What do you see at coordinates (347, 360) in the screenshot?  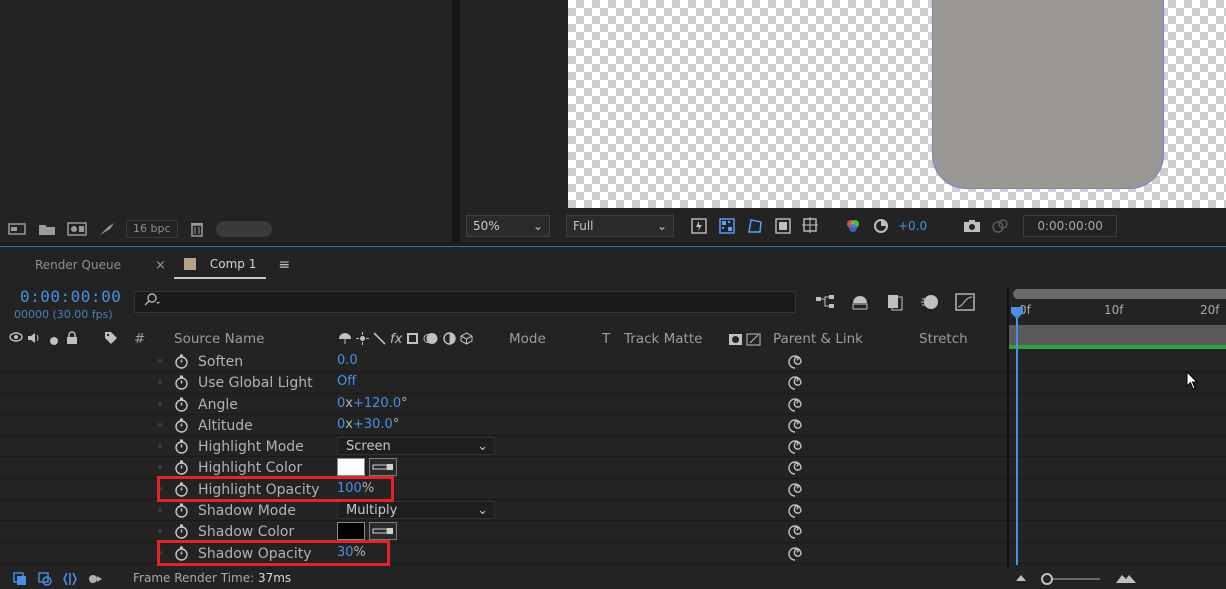 I see `property-value: 0.0` at bounding box center [347, 360].